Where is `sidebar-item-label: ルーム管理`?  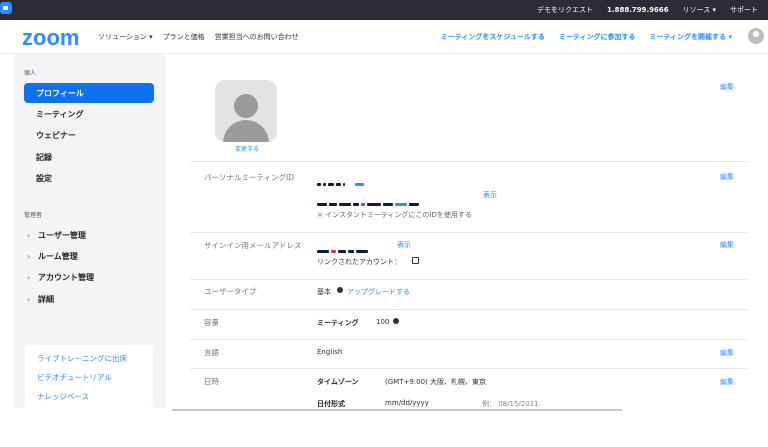
sidebar-item-label: ルーム管理 is located at coordinates (58, 256).